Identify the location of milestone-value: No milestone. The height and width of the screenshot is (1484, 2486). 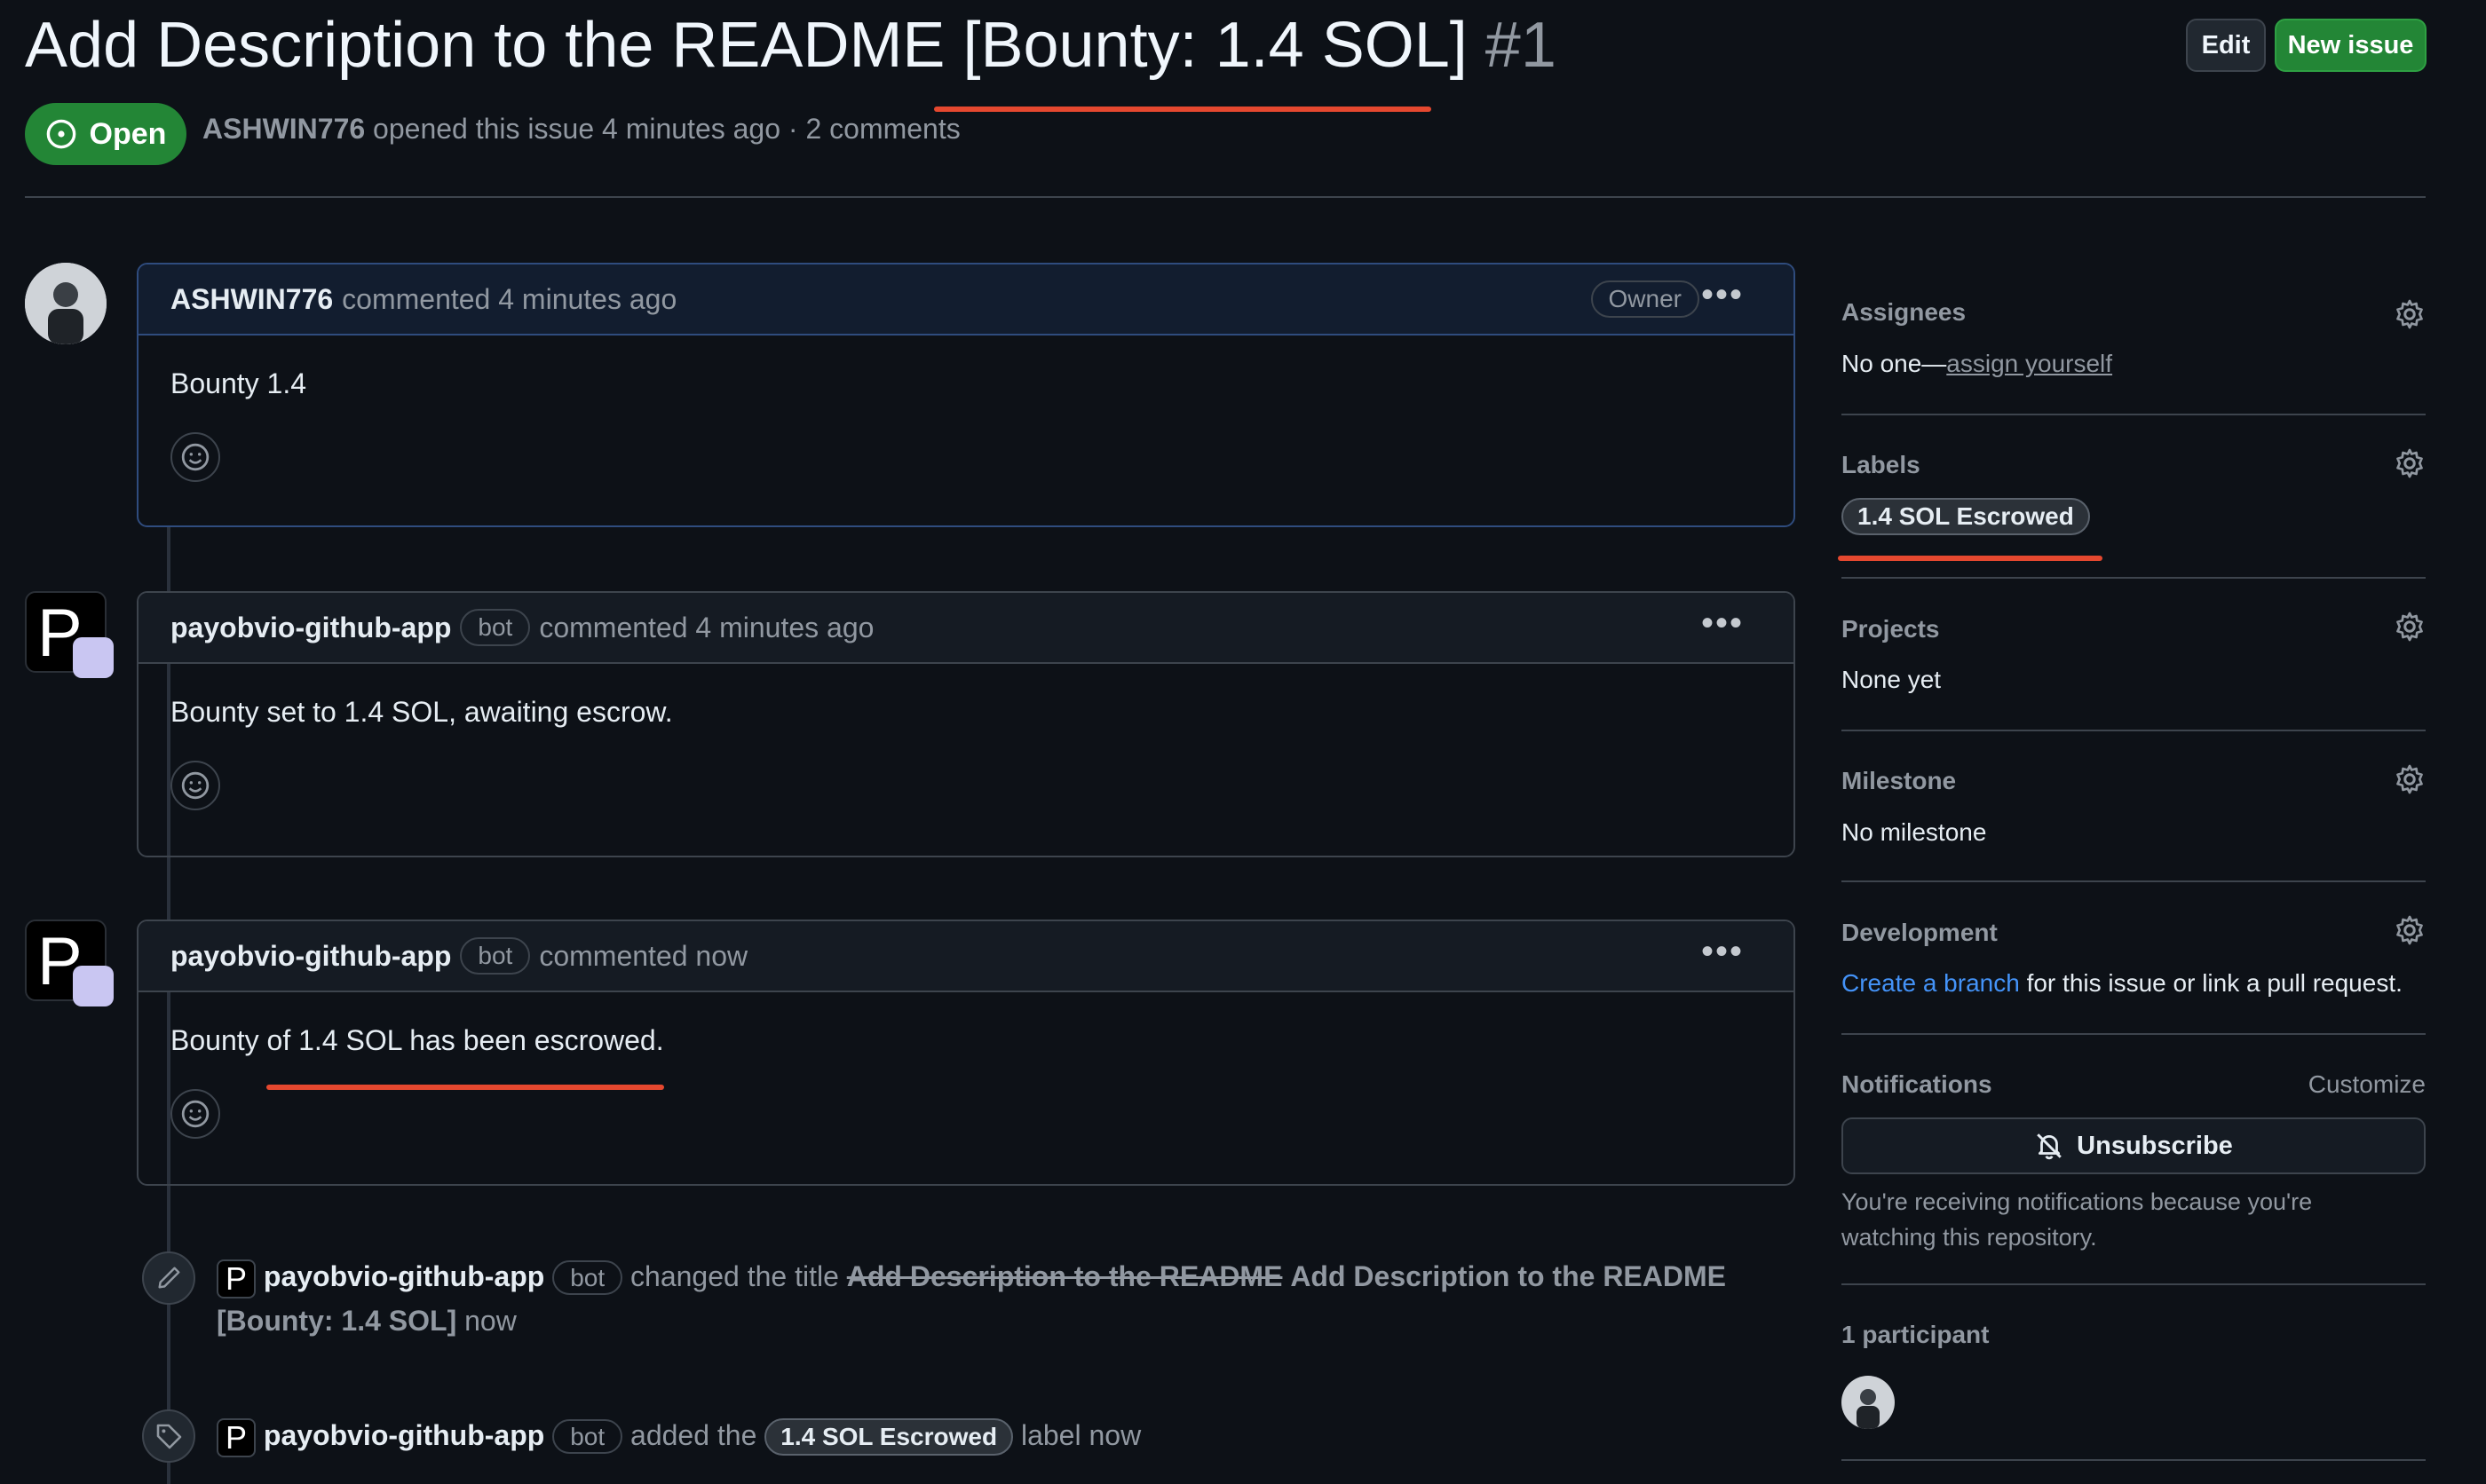
(1914, 832).